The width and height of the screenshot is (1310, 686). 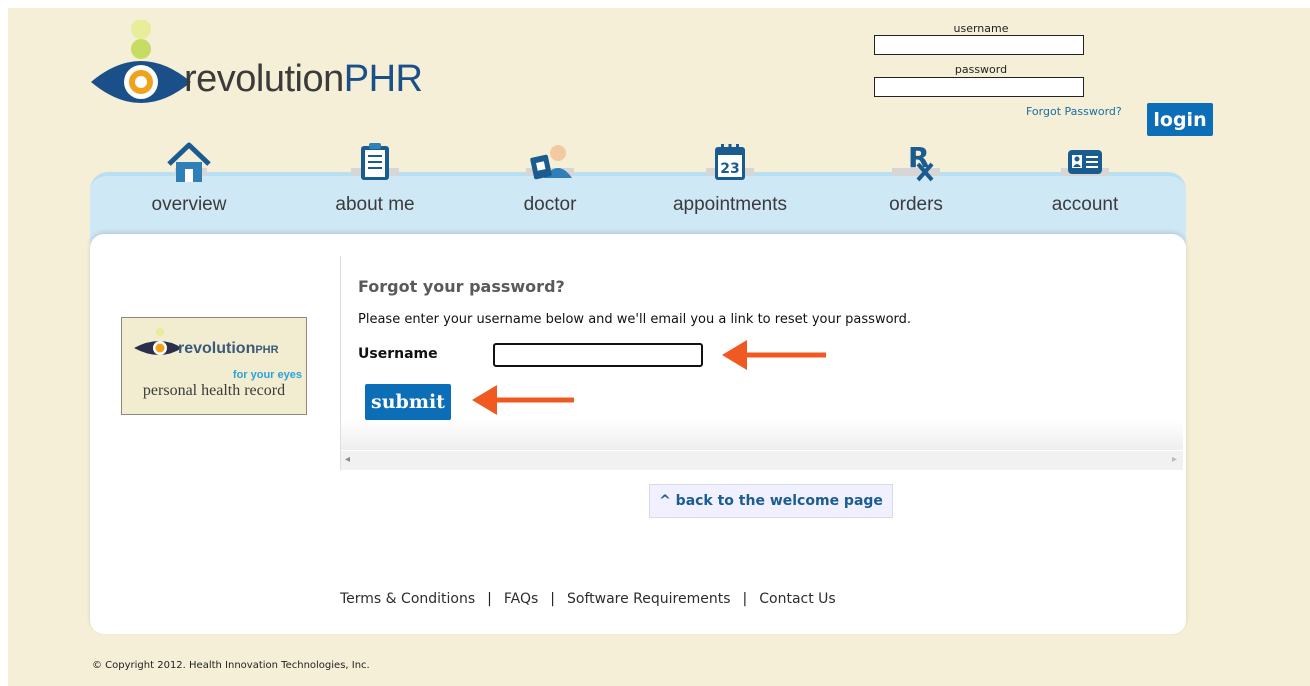 What do you see at coordinates (158, 341) in the screenshot?
I see `eye-logo-small-icon` at bounding box center [158, 341].